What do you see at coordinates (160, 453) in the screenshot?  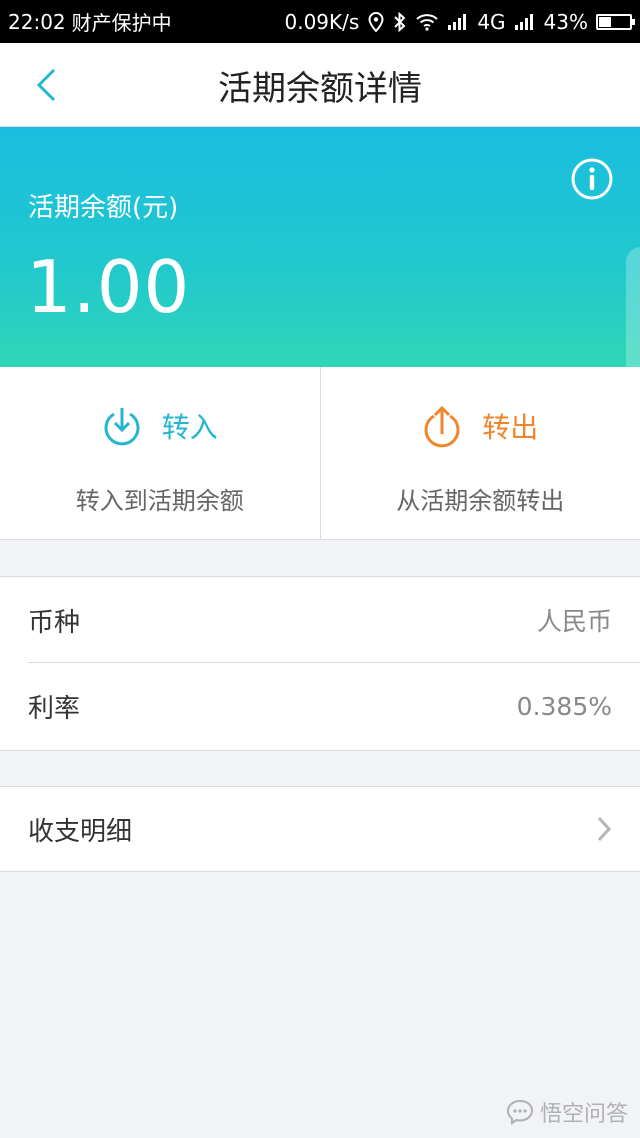 I see `transfer-in-button: 转入 转入到活期余额` at bounding box center [160, 453].